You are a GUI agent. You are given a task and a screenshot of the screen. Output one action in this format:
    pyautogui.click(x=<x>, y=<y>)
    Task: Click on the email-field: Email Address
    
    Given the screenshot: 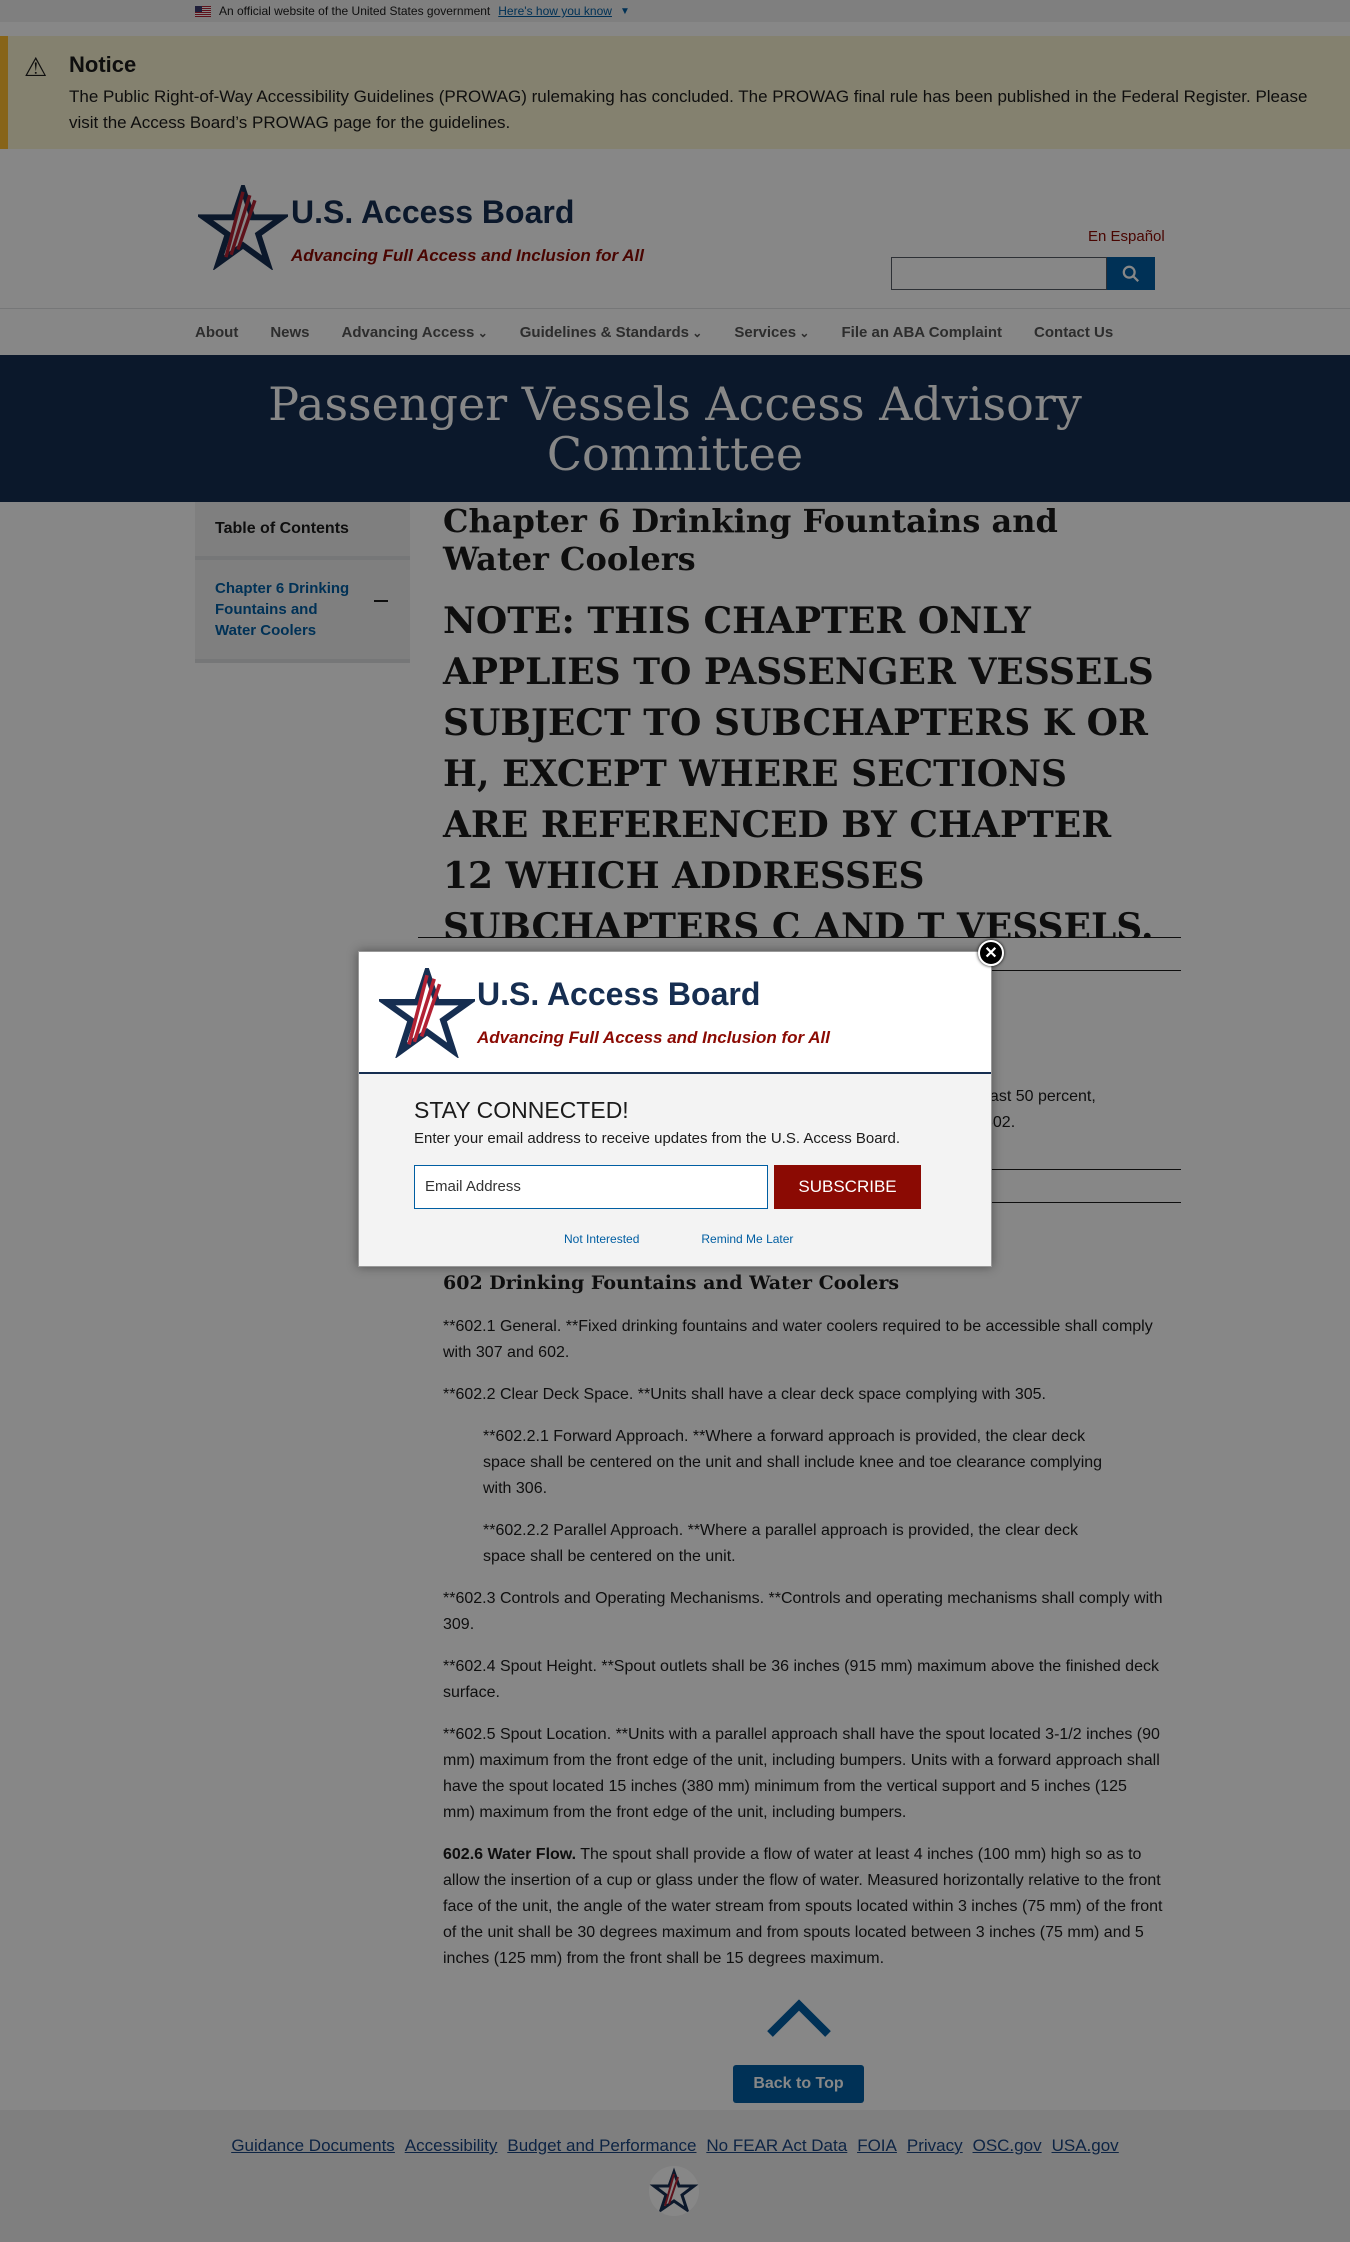 What is the action you would take?
    pyautogui.click(x=591, y=1187)
    